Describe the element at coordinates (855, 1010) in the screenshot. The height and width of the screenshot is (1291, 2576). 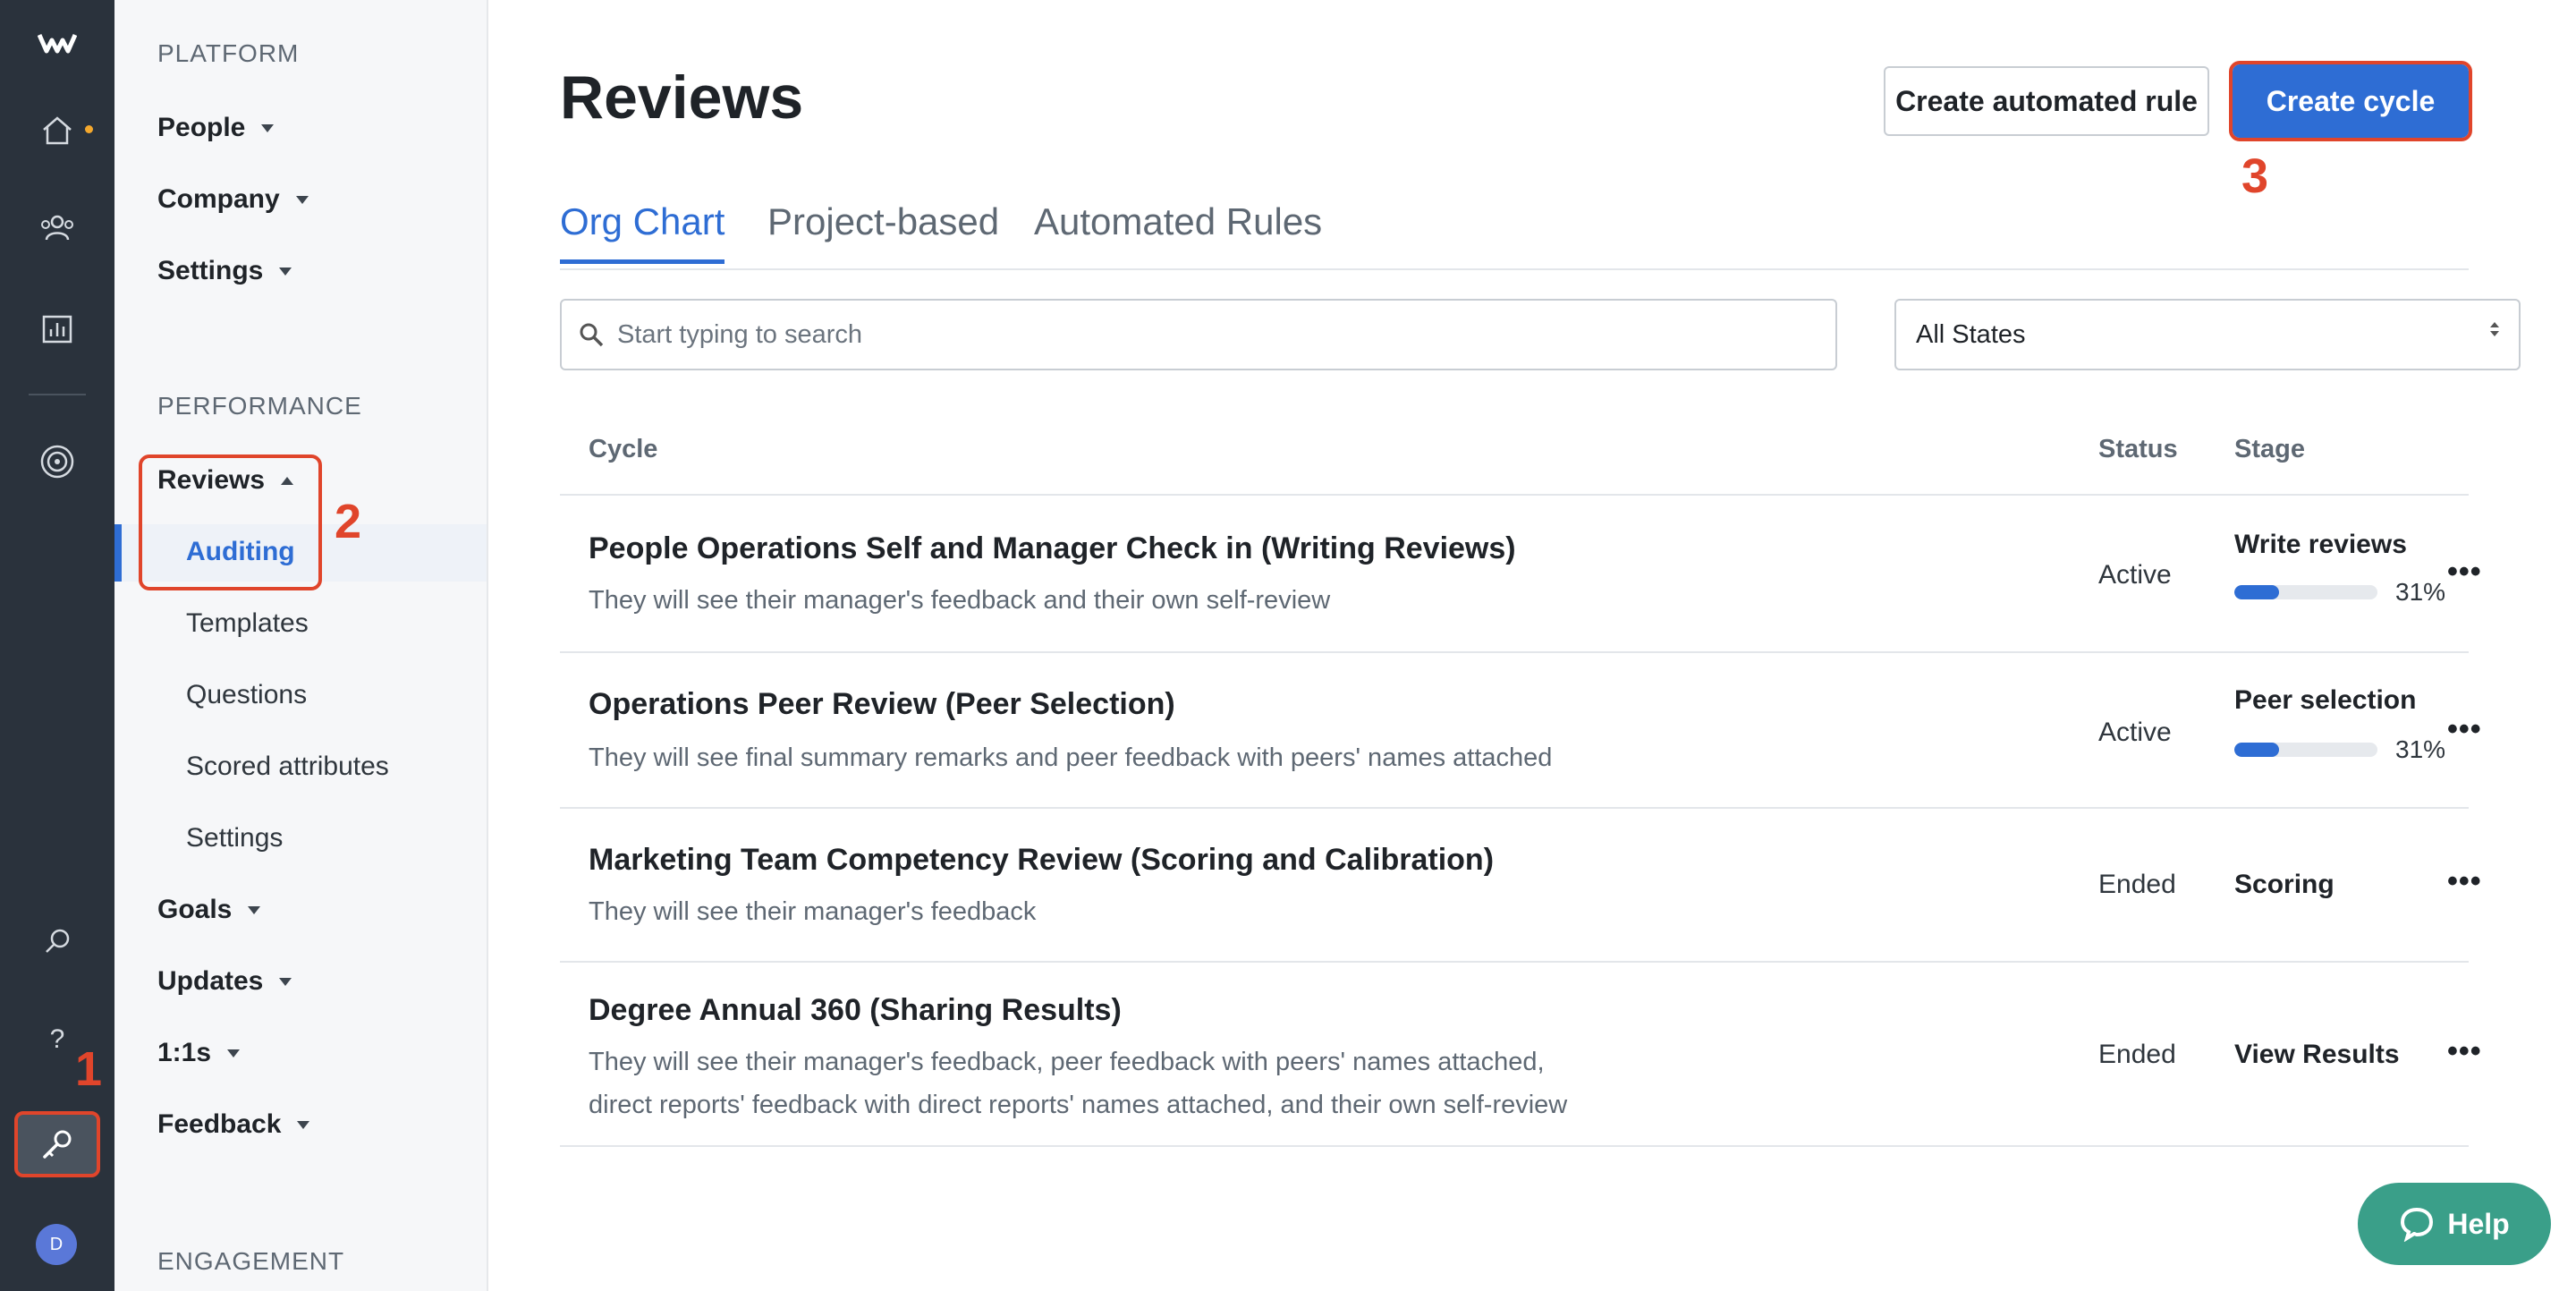
I see `cycle-title: Degree Annual 360 (Sharing Results)` at that location.